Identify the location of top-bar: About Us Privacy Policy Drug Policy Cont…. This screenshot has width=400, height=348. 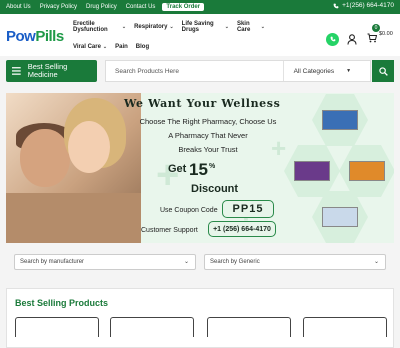
(200, 7).